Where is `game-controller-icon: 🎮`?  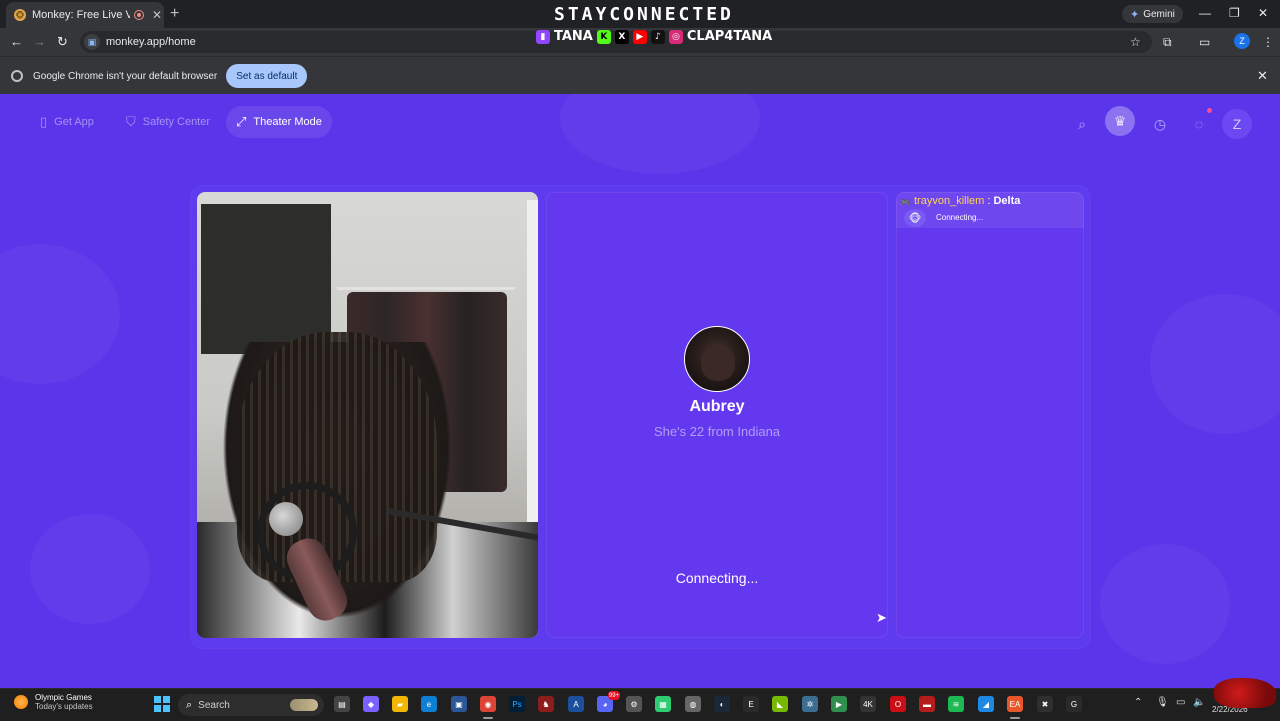 game-controller-icon: 🎮 is located at coordinates (905, 202).